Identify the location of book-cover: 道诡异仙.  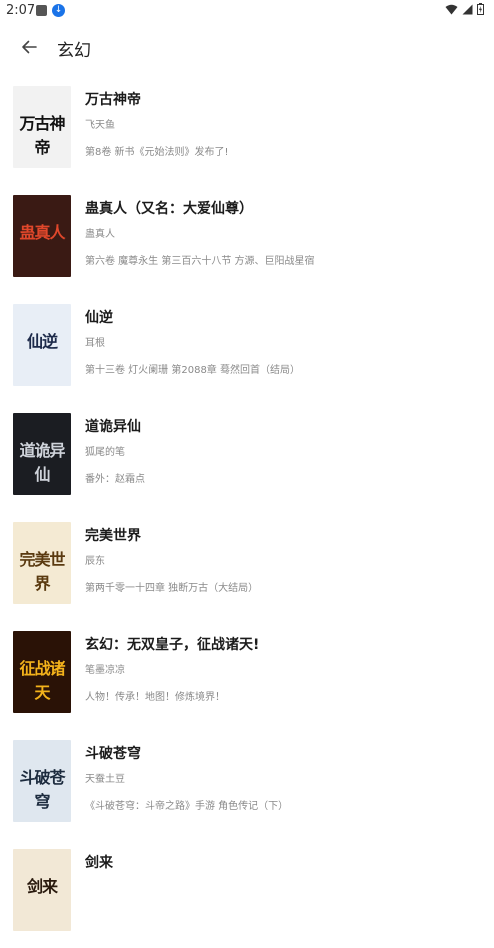
(42, 454).